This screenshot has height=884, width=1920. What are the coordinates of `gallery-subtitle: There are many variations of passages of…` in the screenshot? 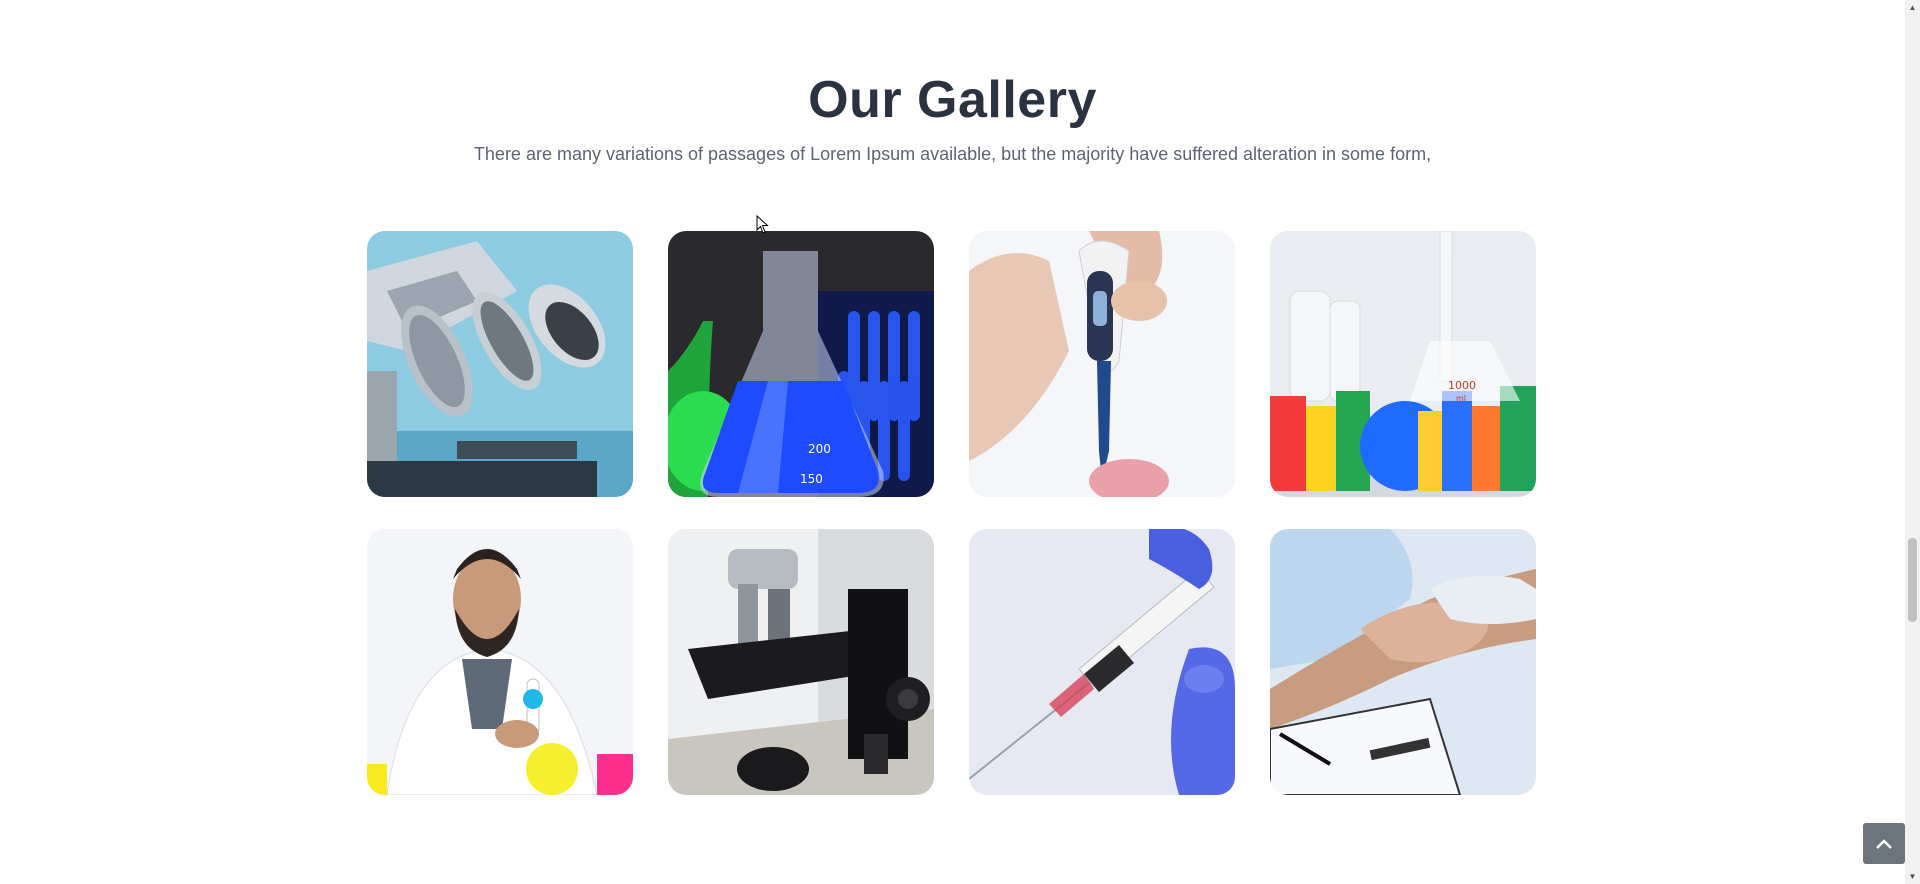 It's located at (952, 154).